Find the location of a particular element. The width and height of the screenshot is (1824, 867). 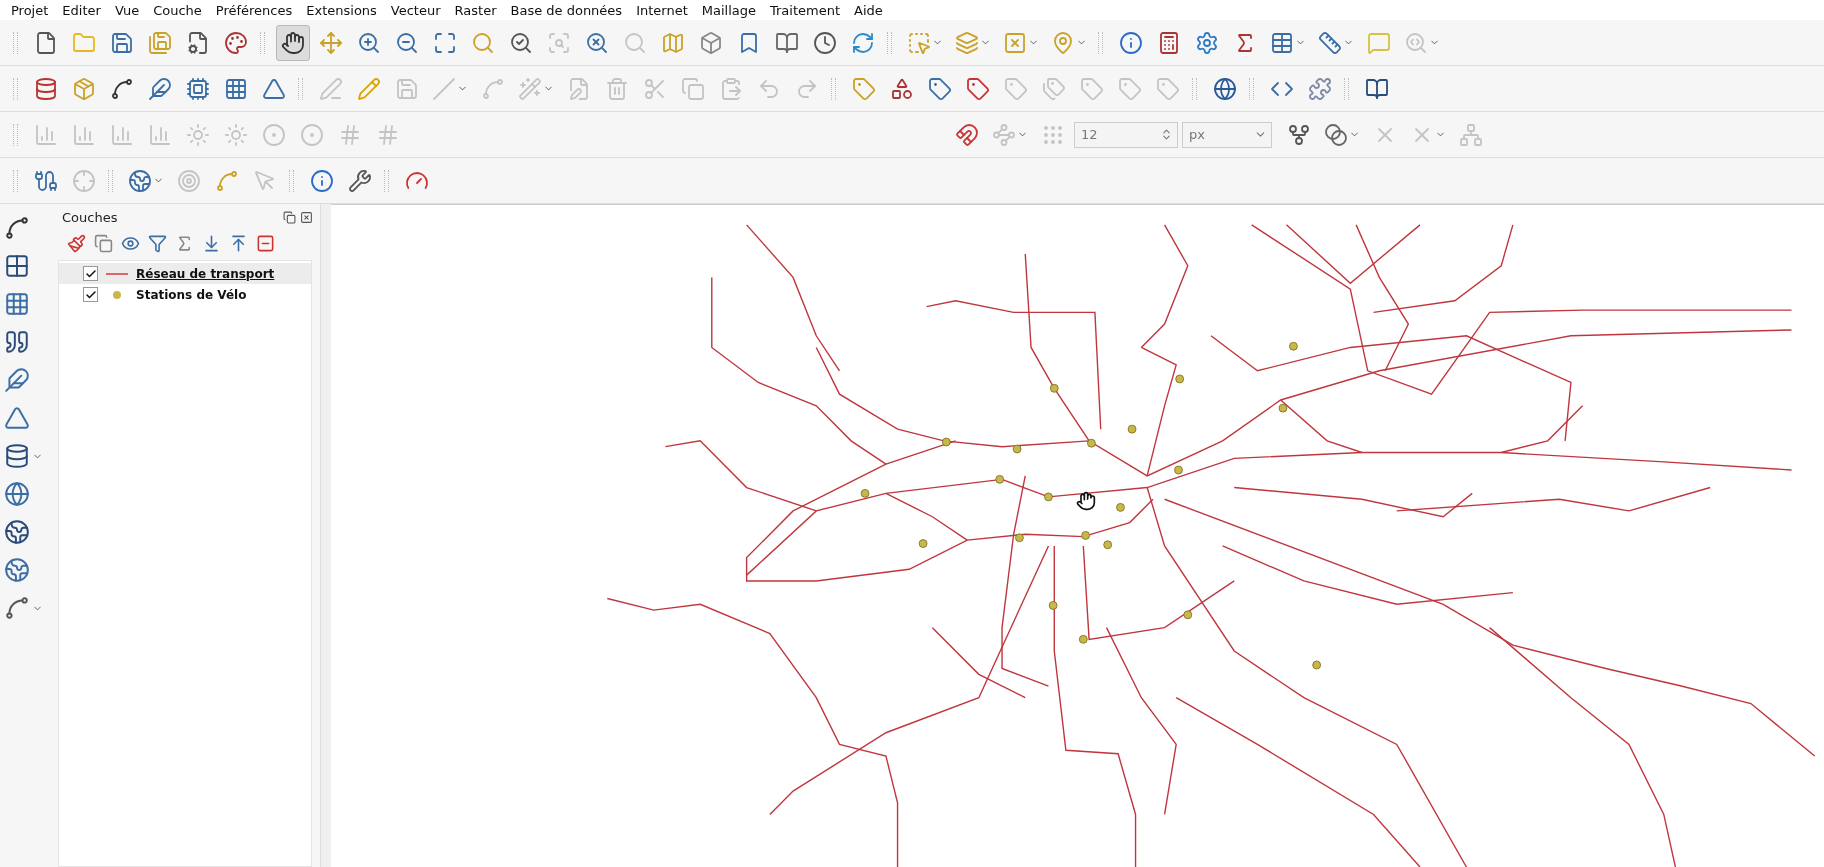

menu-item: Internet is located at coordinates (662, 10).